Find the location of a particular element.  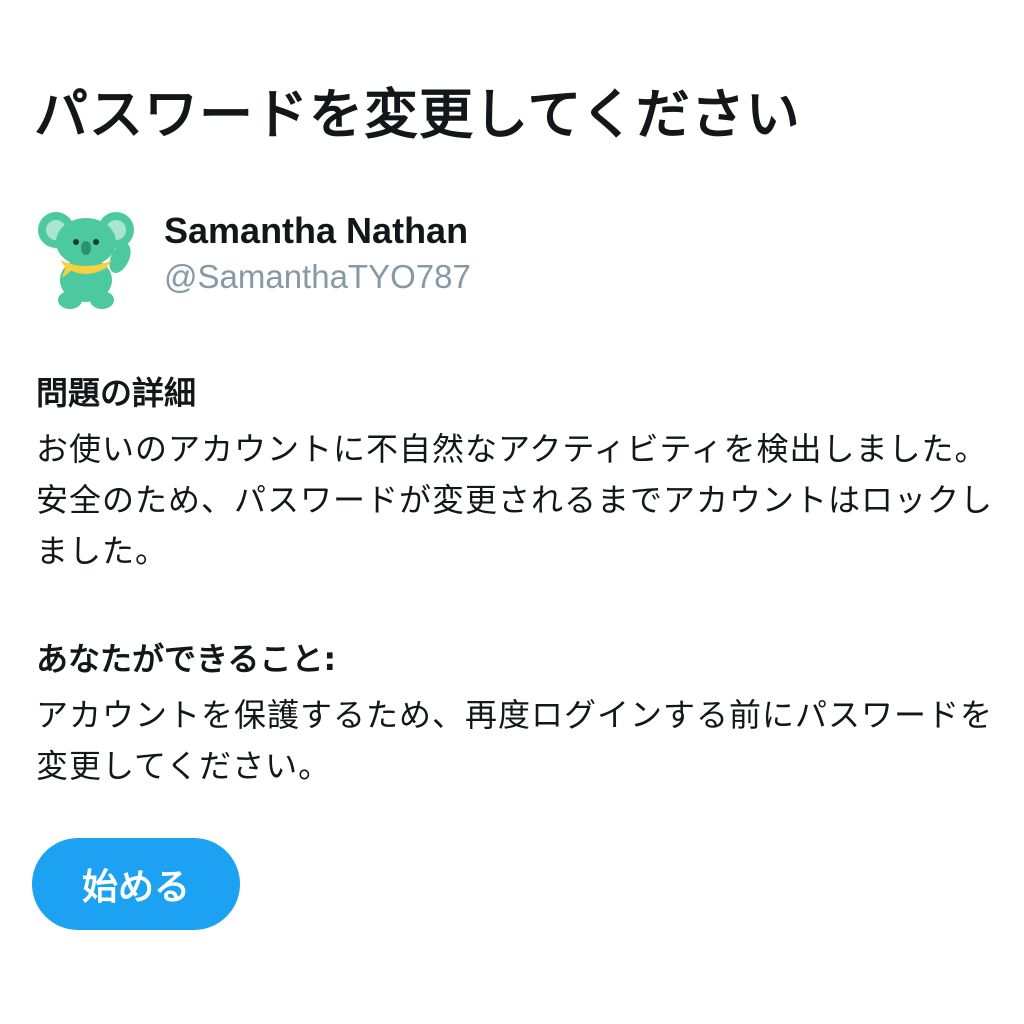

page-title: パスワードを変更してください is located at coordinates (417, 114).